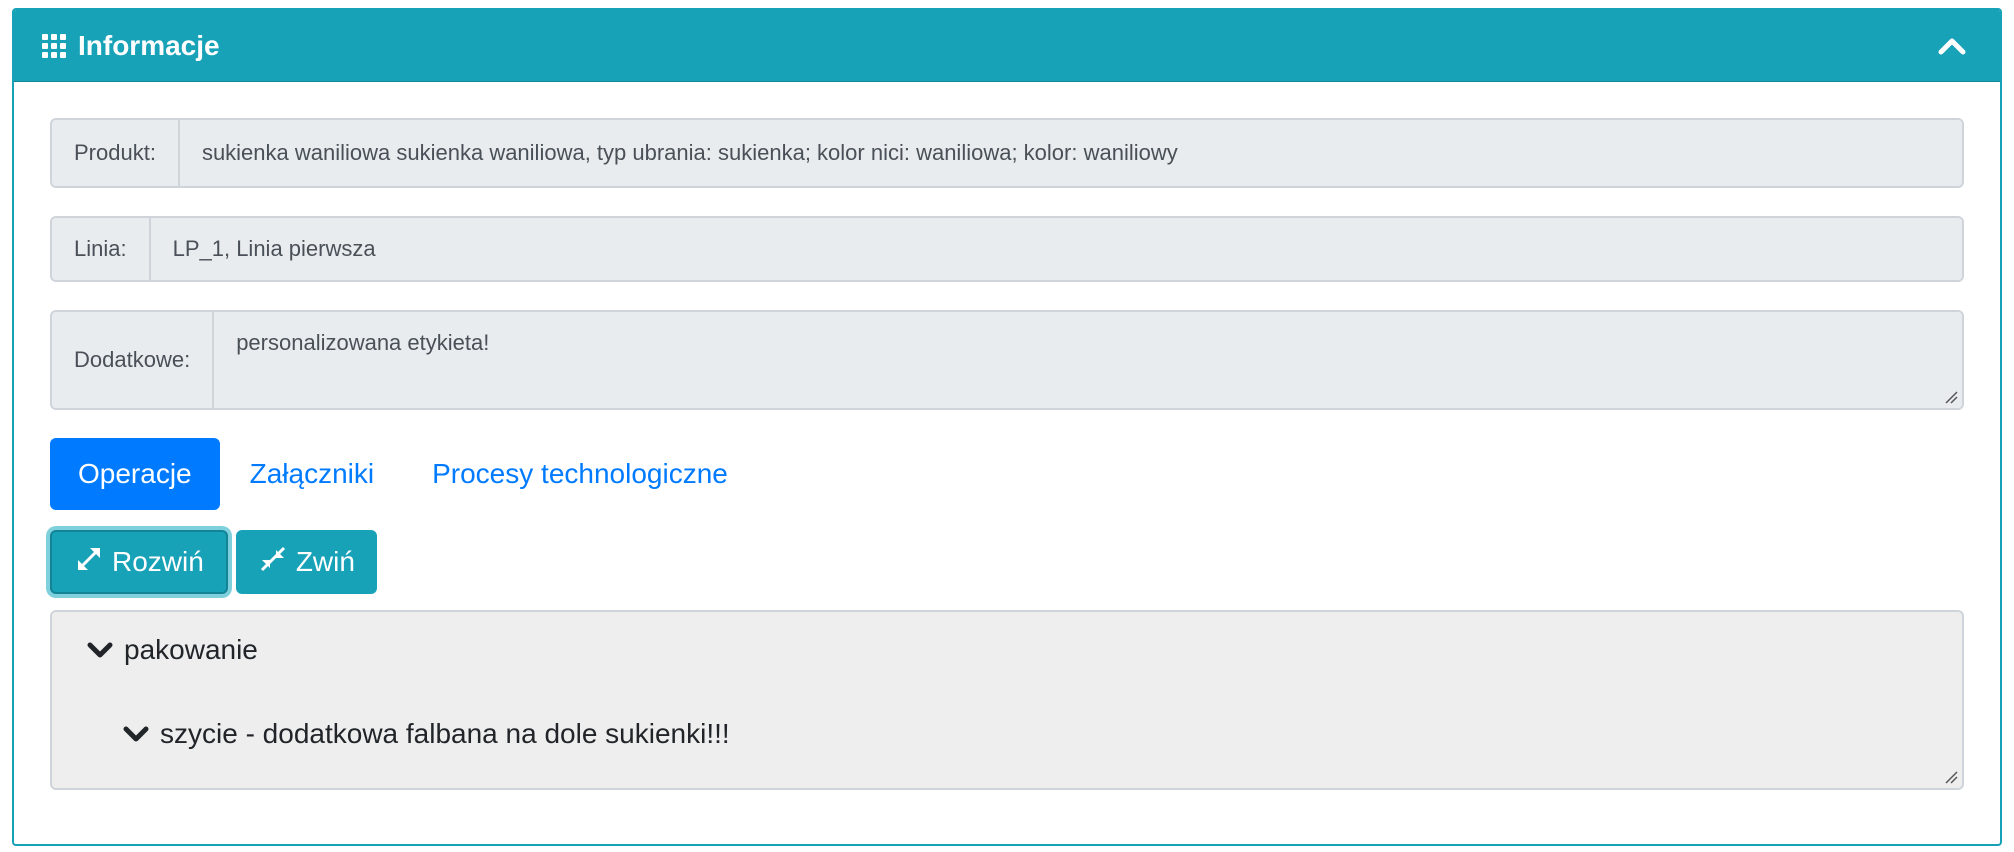 The height and width of the screenshot is (852, 2014). Describe the element at coordinates (325, 561) in the screenshot. I see `collapse-button-label: Zwiń` at that location.